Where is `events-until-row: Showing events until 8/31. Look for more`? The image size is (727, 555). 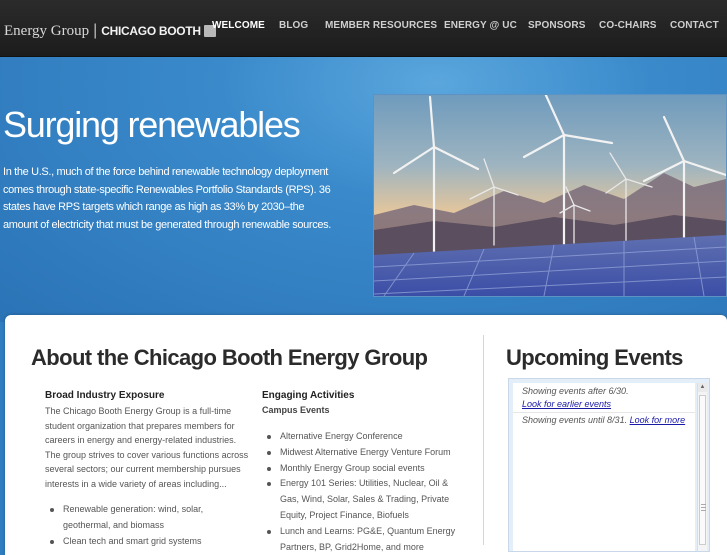 events-until-row: Showing events until 8/31. Look for more is located at coordinates (603, 420).